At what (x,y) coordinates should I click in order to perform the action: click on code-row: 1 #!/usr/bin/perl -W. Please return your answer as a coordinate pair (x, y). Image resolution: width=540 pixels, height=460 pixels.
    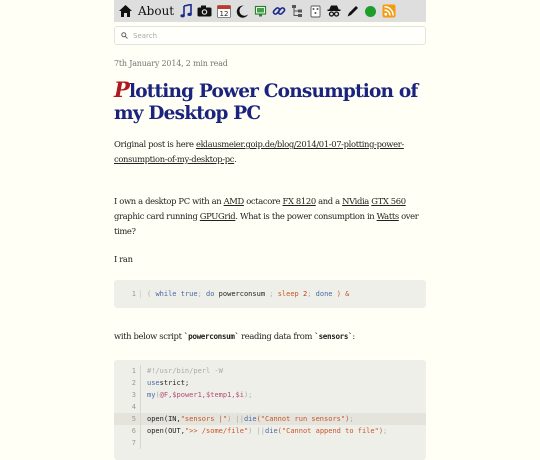
    Looking at the image, I should click on (270, 371).